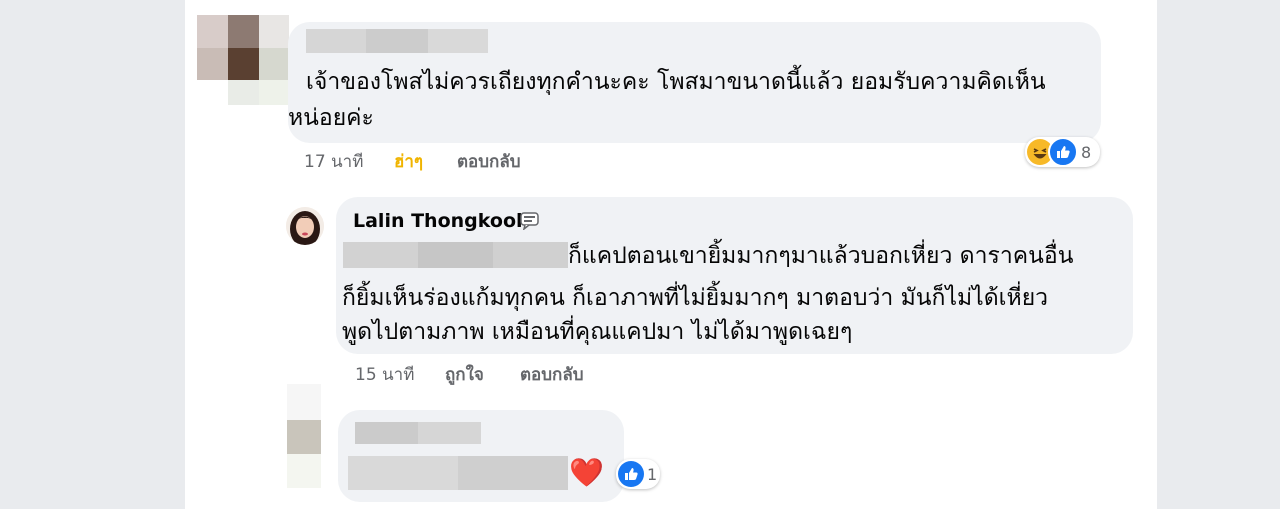 This screenshot has width=1280, height=509. I want to click on reaction-count: 8, so click(1086, 152).